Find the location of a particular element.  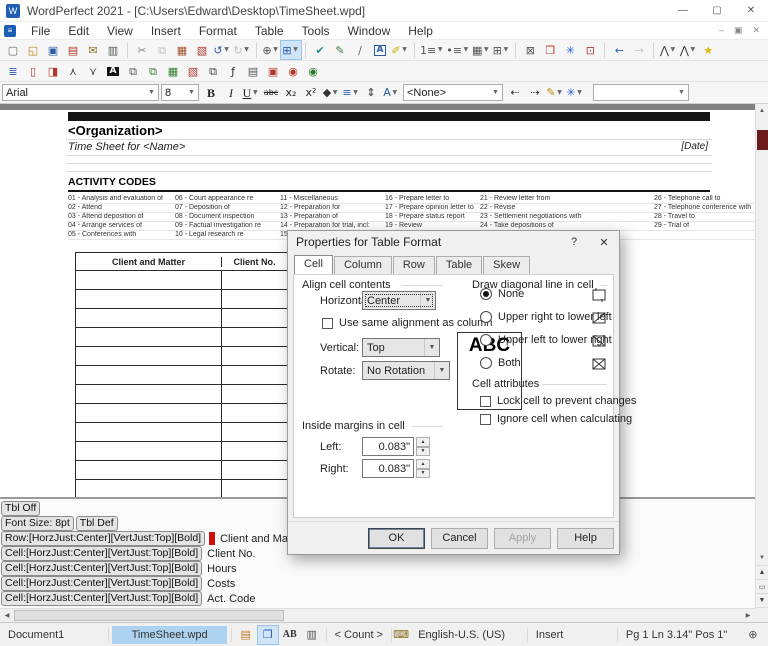

insert-mode-status: Insert is located at coordinates (572, 635).